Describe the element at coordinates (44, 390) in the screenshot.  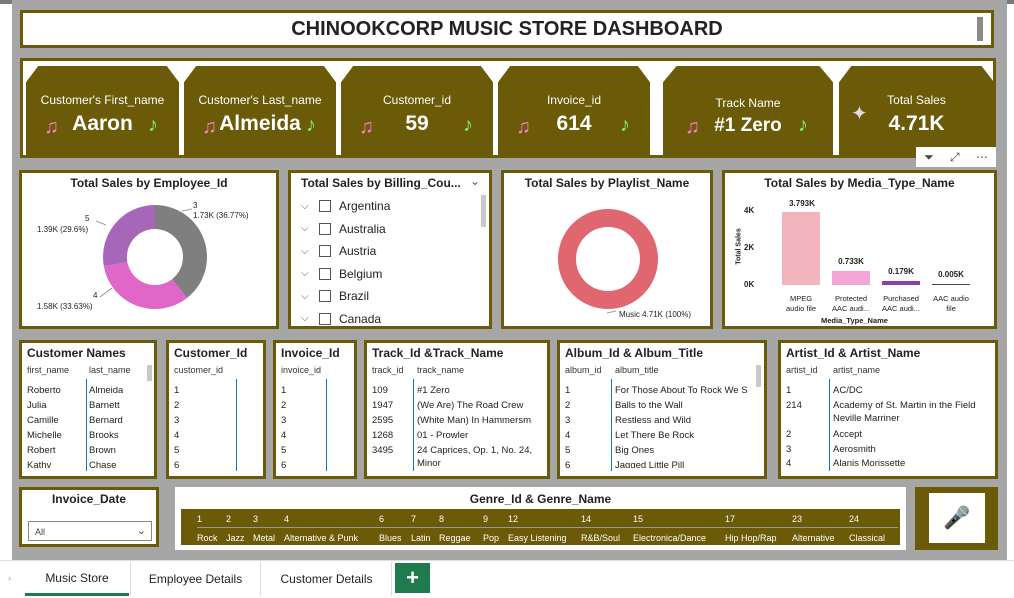
I see `table-cell: Roberto` at that location.